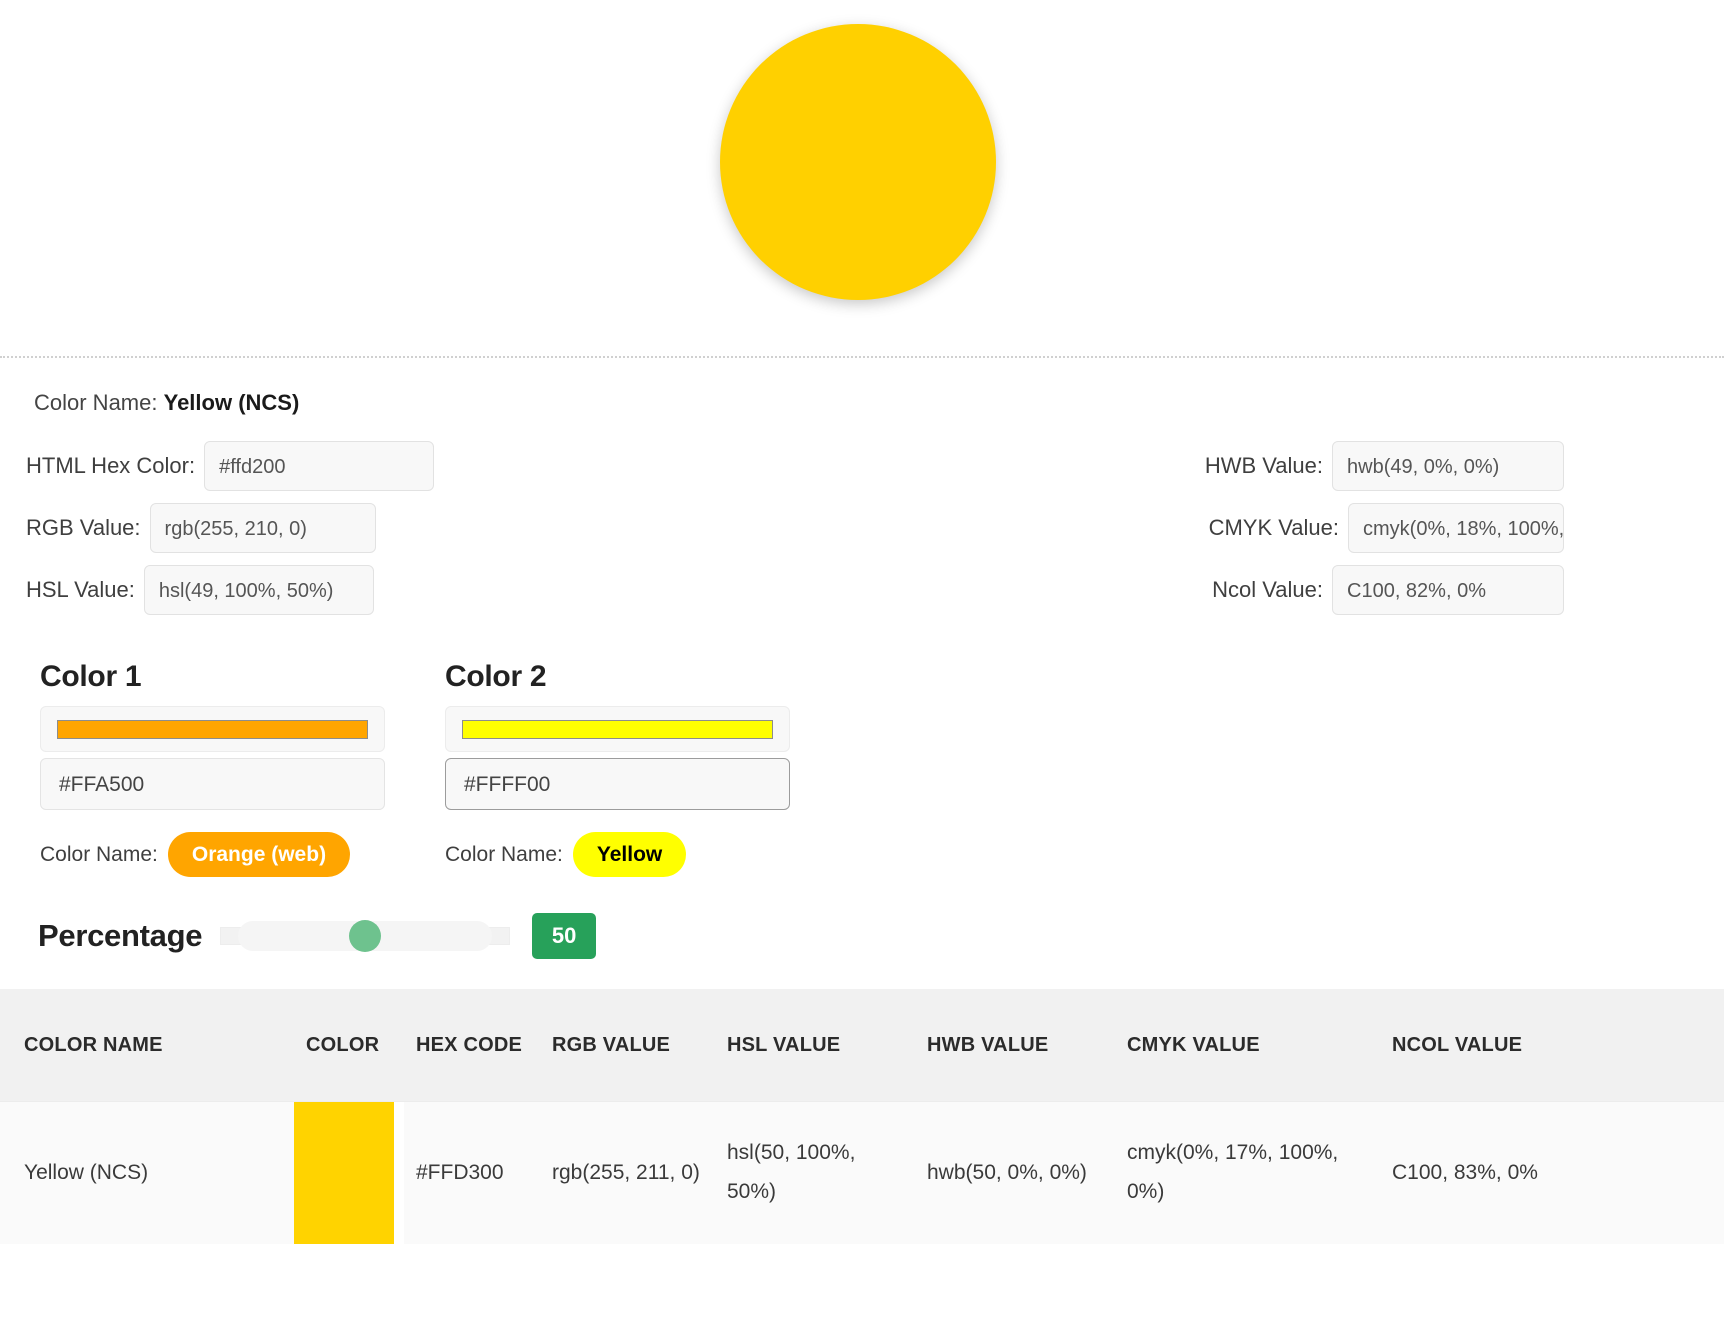 This screenshot has width=1724, height=1330. I want to click on th-rgb-value: RGB VALUE, so click(627, 1045).